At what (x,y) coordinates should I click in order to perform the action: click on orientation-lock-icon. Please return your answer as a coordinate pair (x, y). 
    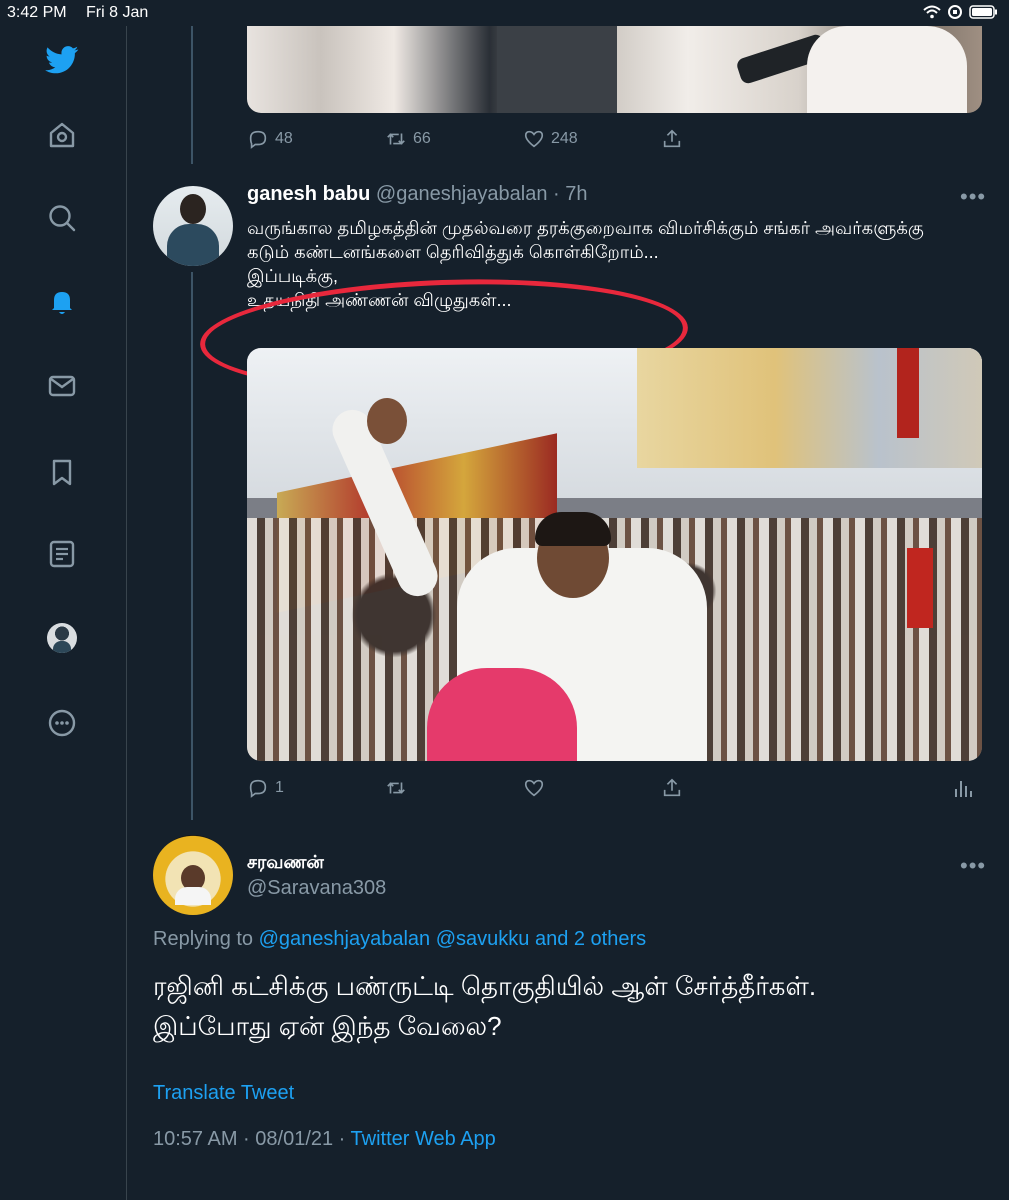
    Looking at the image, I should click on (955, 12).